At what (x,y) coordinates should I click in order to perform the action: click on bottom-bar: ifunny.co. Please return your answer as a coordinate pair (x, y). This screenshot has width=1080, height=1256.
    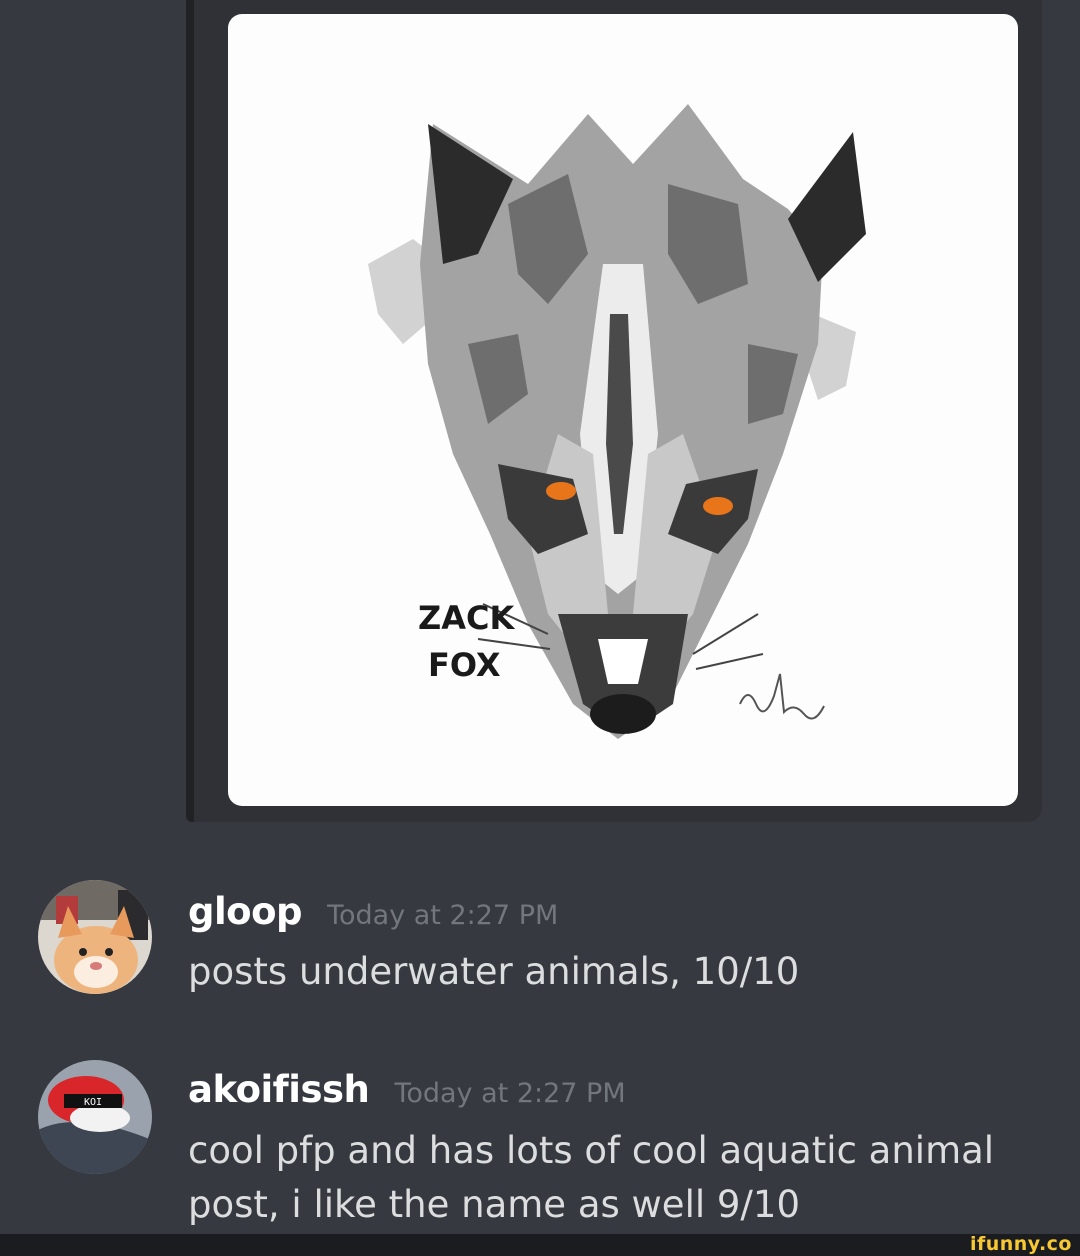
    Looking at the image, I should click on (540, 1245).